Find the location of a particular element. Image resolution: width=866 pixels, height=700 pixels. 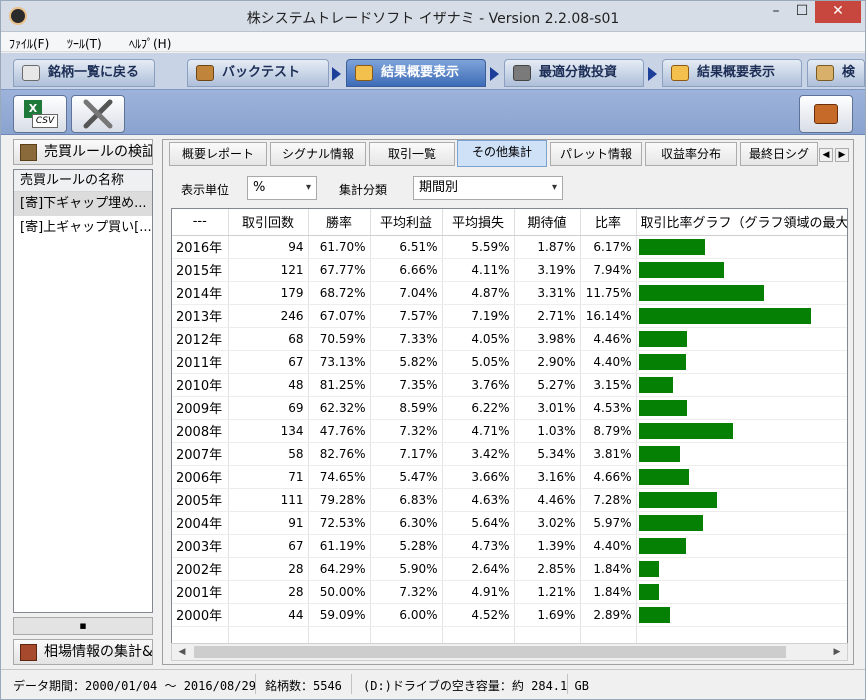

treasure-box-button is located at coordinates (826, 114).